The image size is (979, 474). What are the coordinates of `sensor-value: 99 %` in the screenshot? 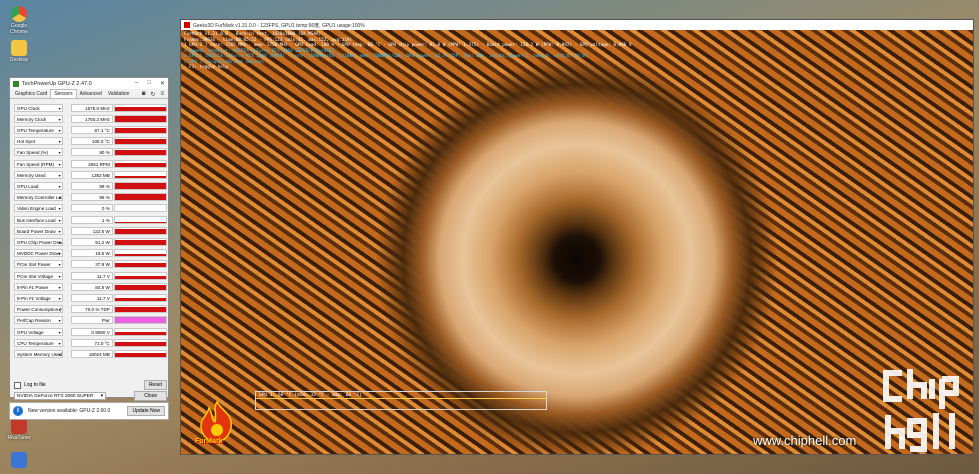 It's located at (91, 185).